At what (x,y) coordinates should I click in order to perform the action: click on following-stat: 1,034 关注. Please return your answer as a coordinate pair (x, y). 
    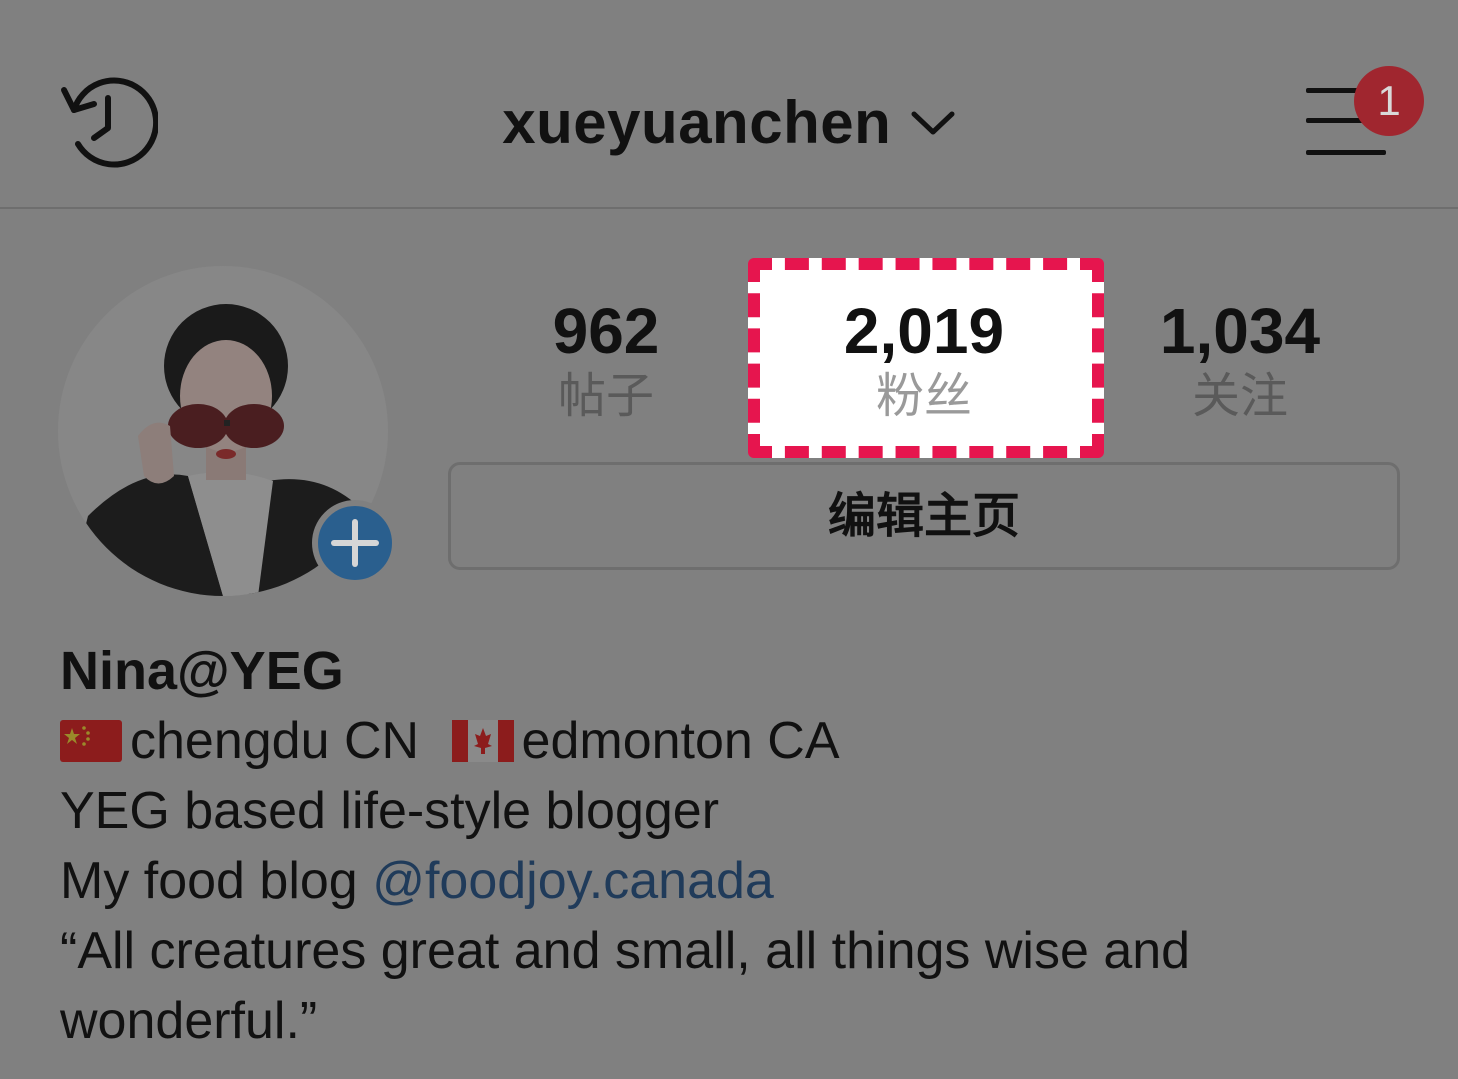
    Looking at the image, I should click on (1240, 359).